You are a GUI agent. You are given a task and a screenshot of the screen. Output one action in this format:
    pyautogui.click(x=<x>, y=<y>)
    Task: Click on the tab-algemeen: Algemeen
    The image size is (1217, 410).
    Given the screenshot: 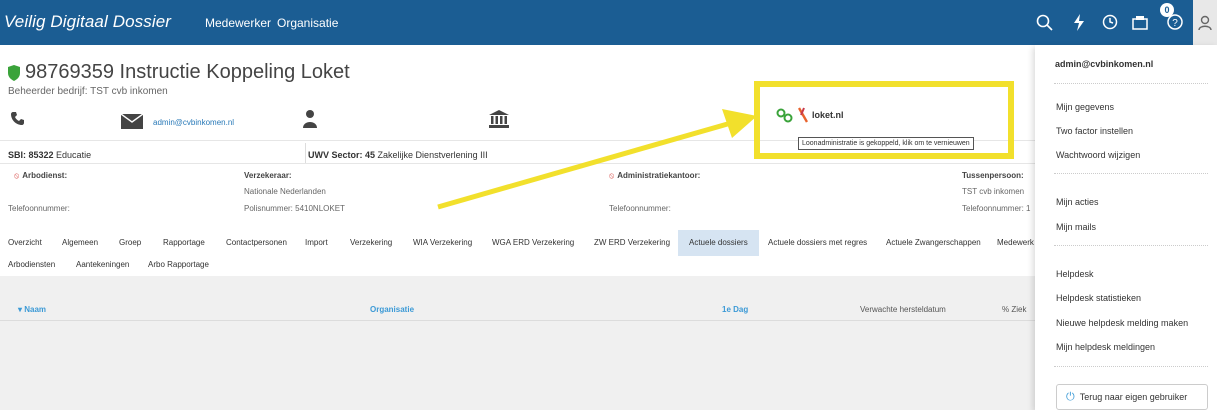 What is the action you would take?
    pyautogui.click(x=80, y=242)
    